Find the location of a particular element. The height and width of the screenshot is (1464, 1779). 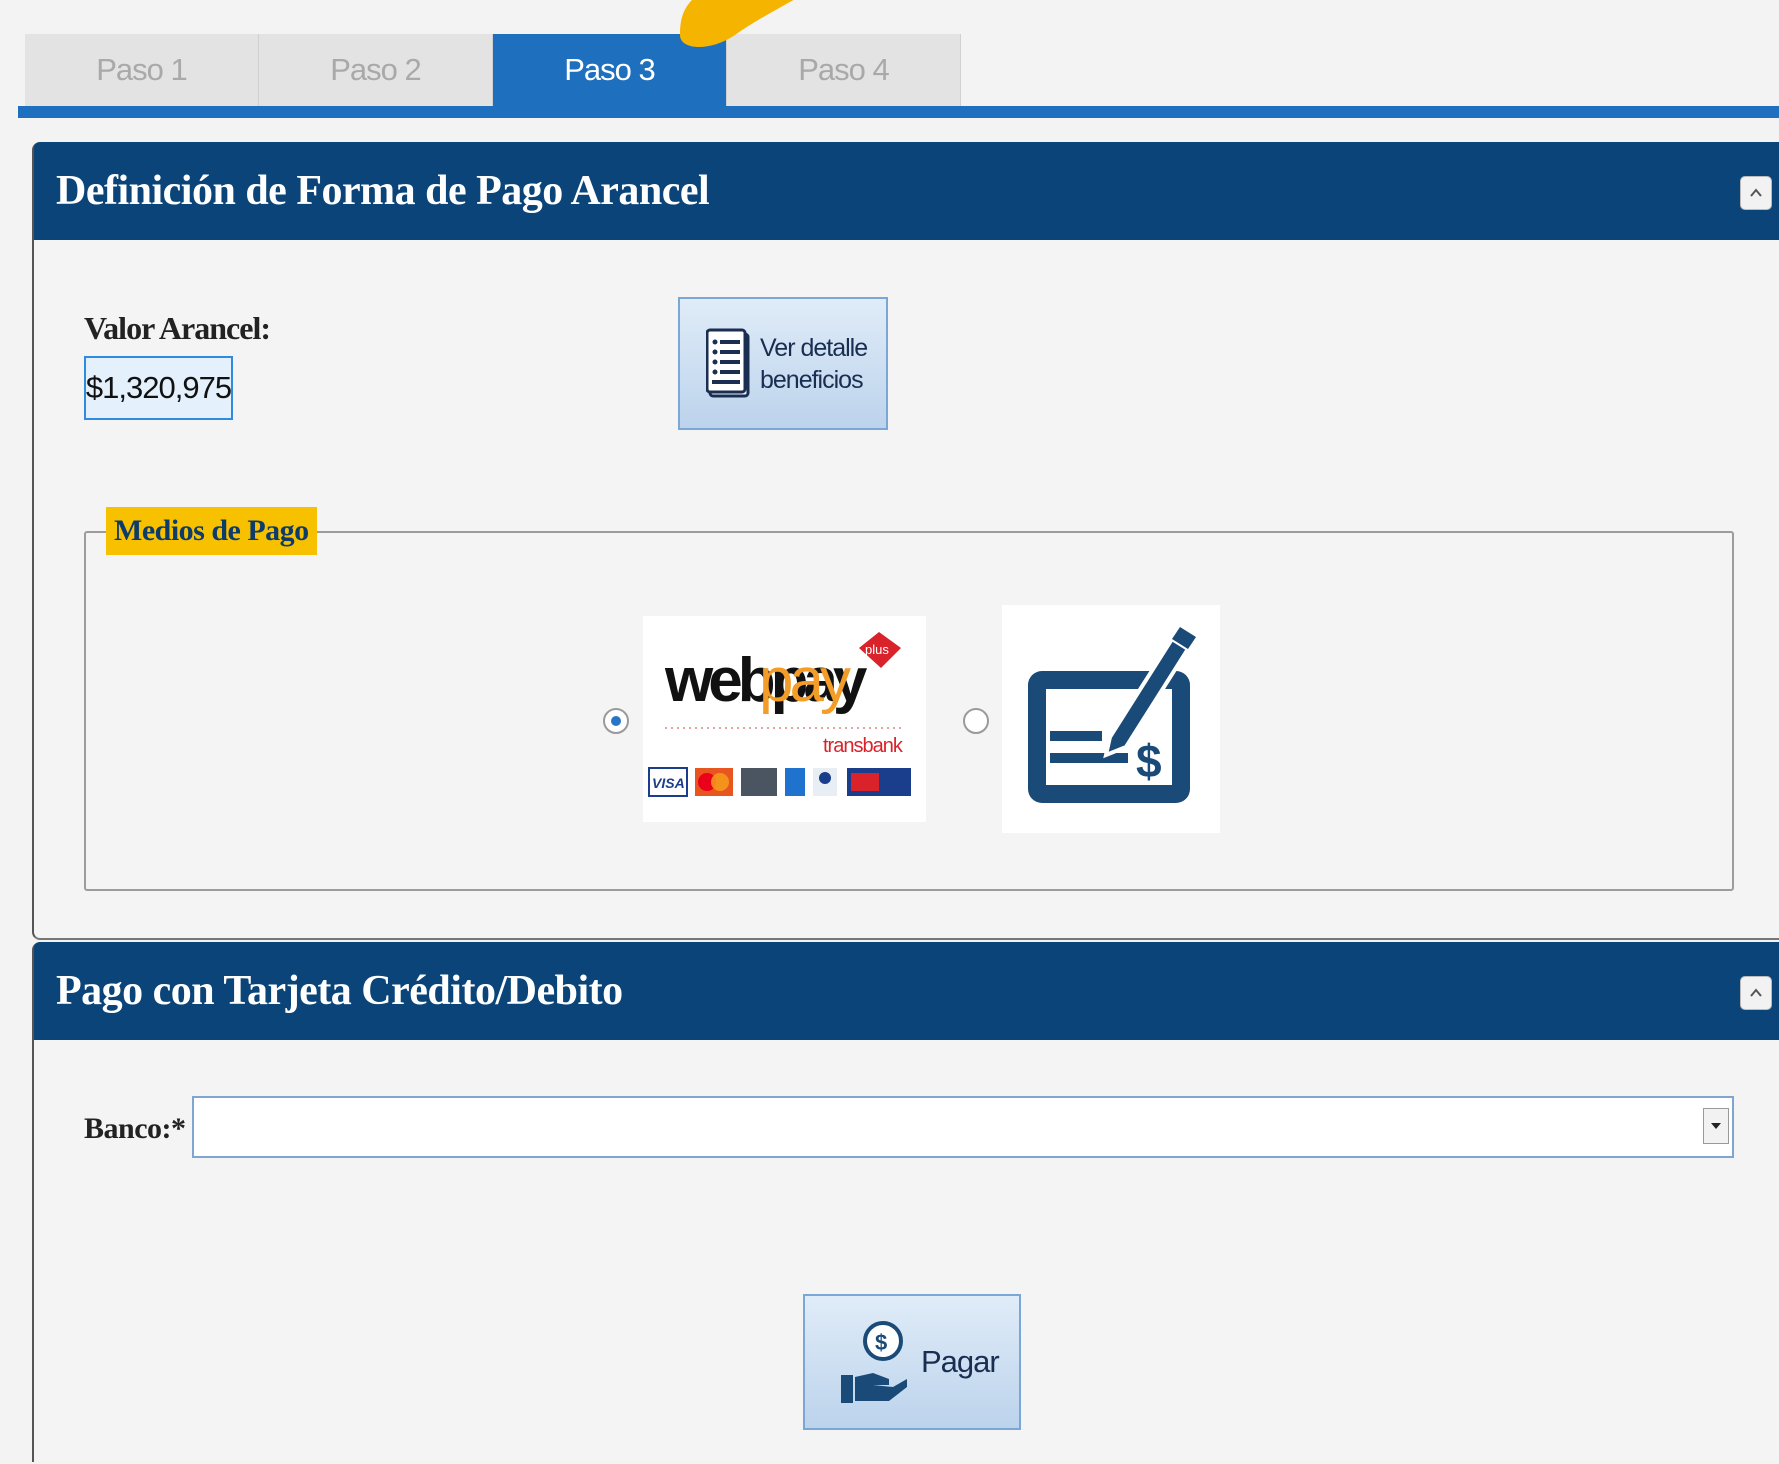

cheque-logo: $ is located at coordinates (1111, 719).